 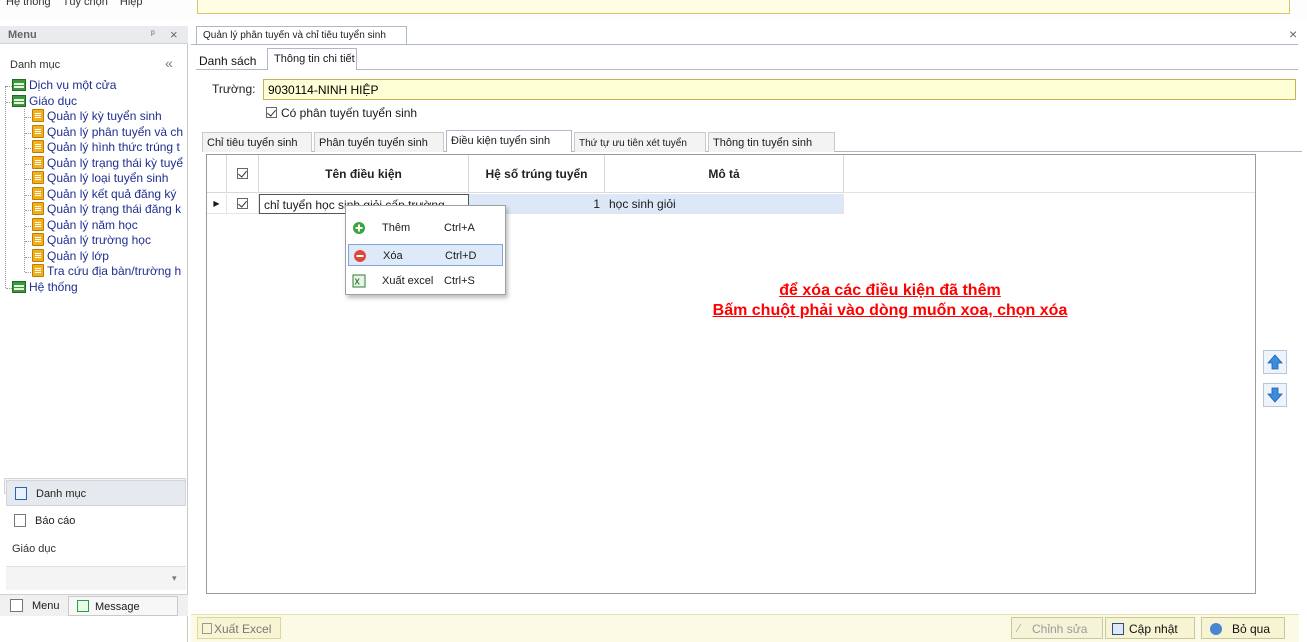 I want to click on tree-item: Quản lý năm học, so click(x=85, y=225).